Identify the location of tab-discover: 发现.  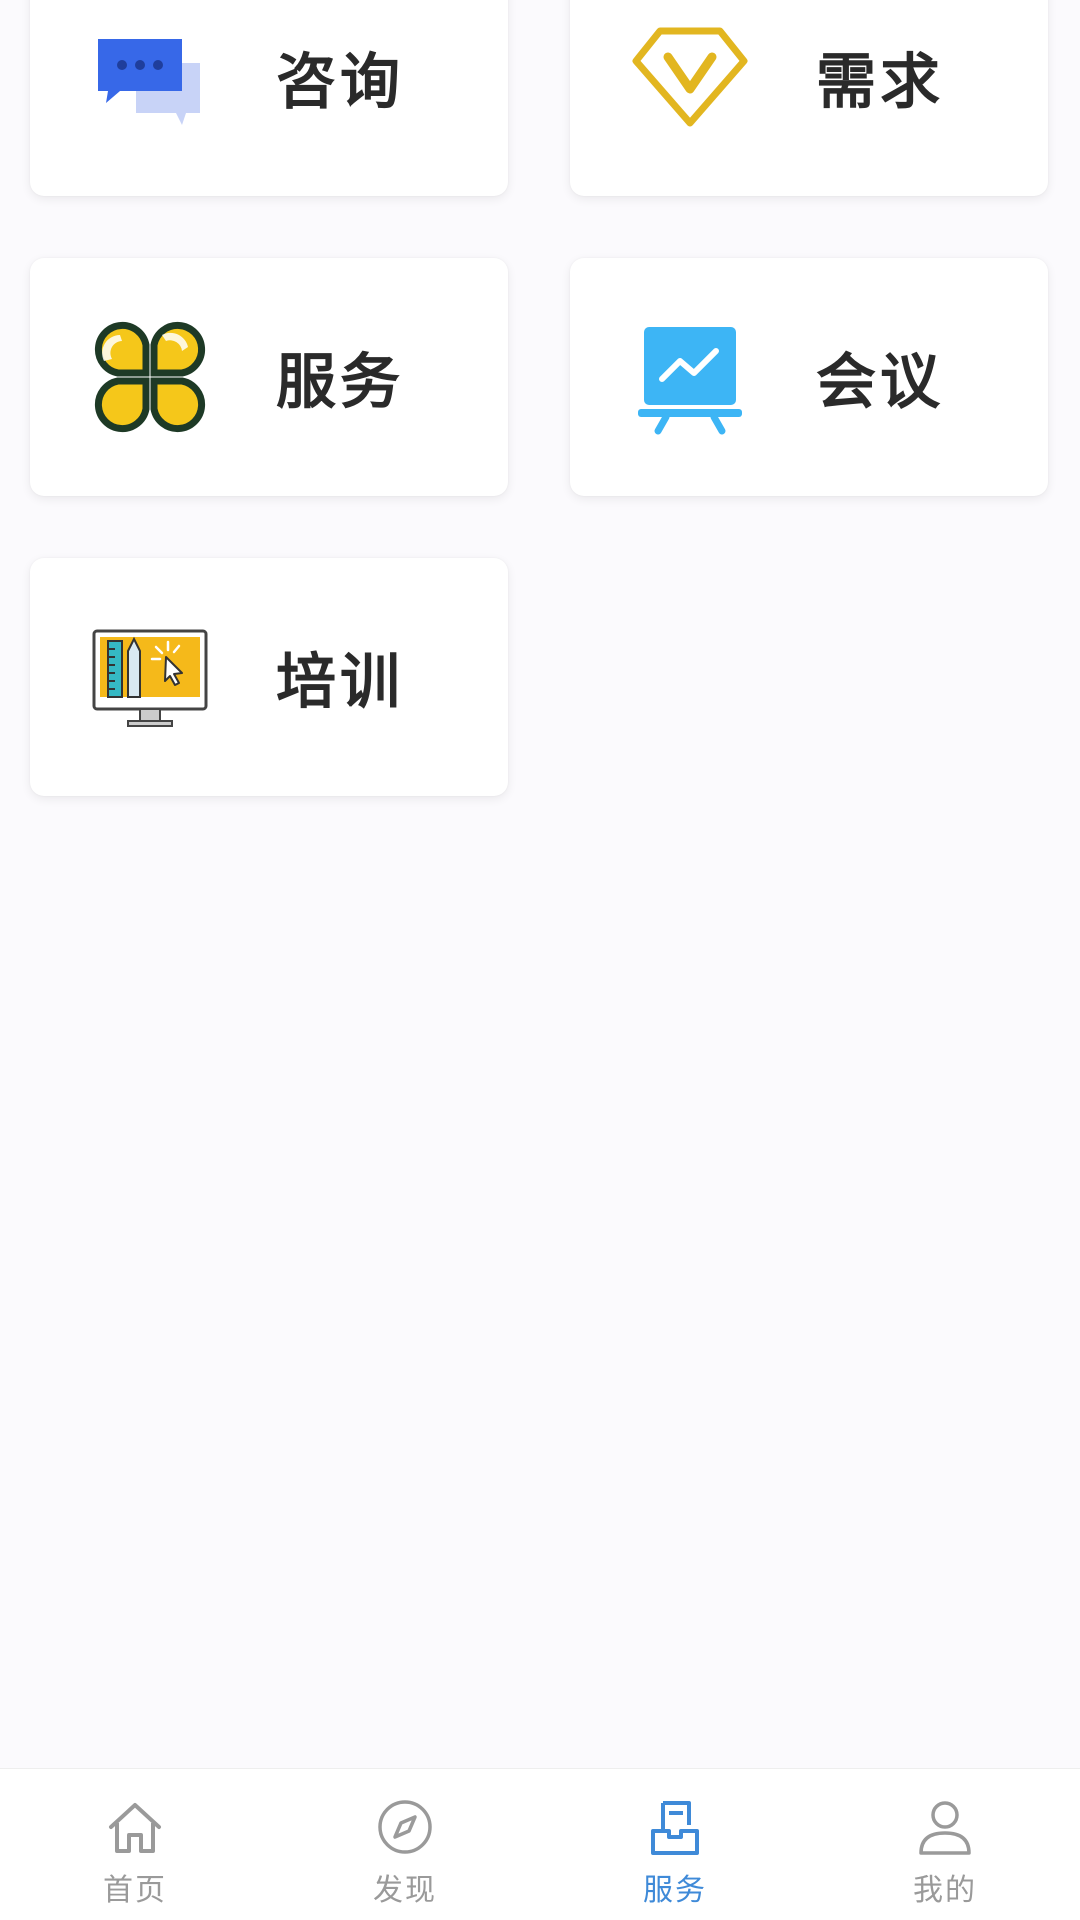
(405, 1844).